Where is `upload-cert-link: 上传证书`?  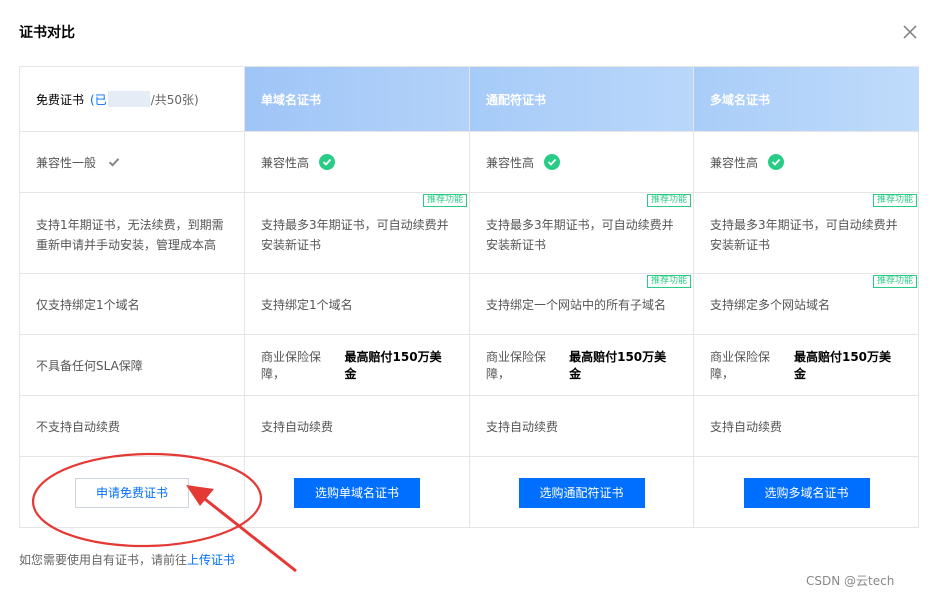 upload-cert-link: 上传证书 is located at coordinates (211, 560).